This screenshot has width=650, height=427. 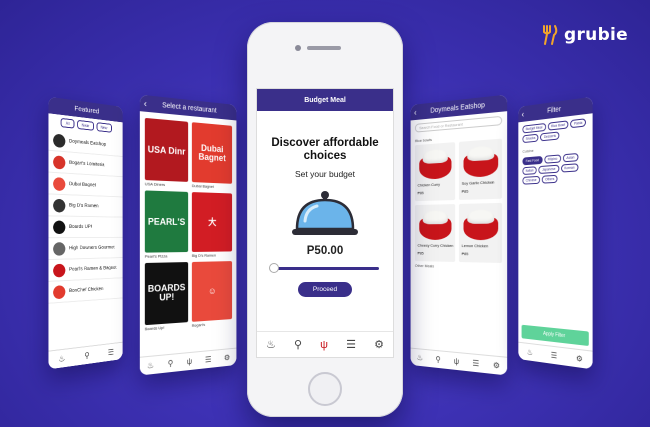 What do you see at coordinates (111, 353) in the screenshot?
I see `menu-icon: ☰` at bounding box center [111, 353].